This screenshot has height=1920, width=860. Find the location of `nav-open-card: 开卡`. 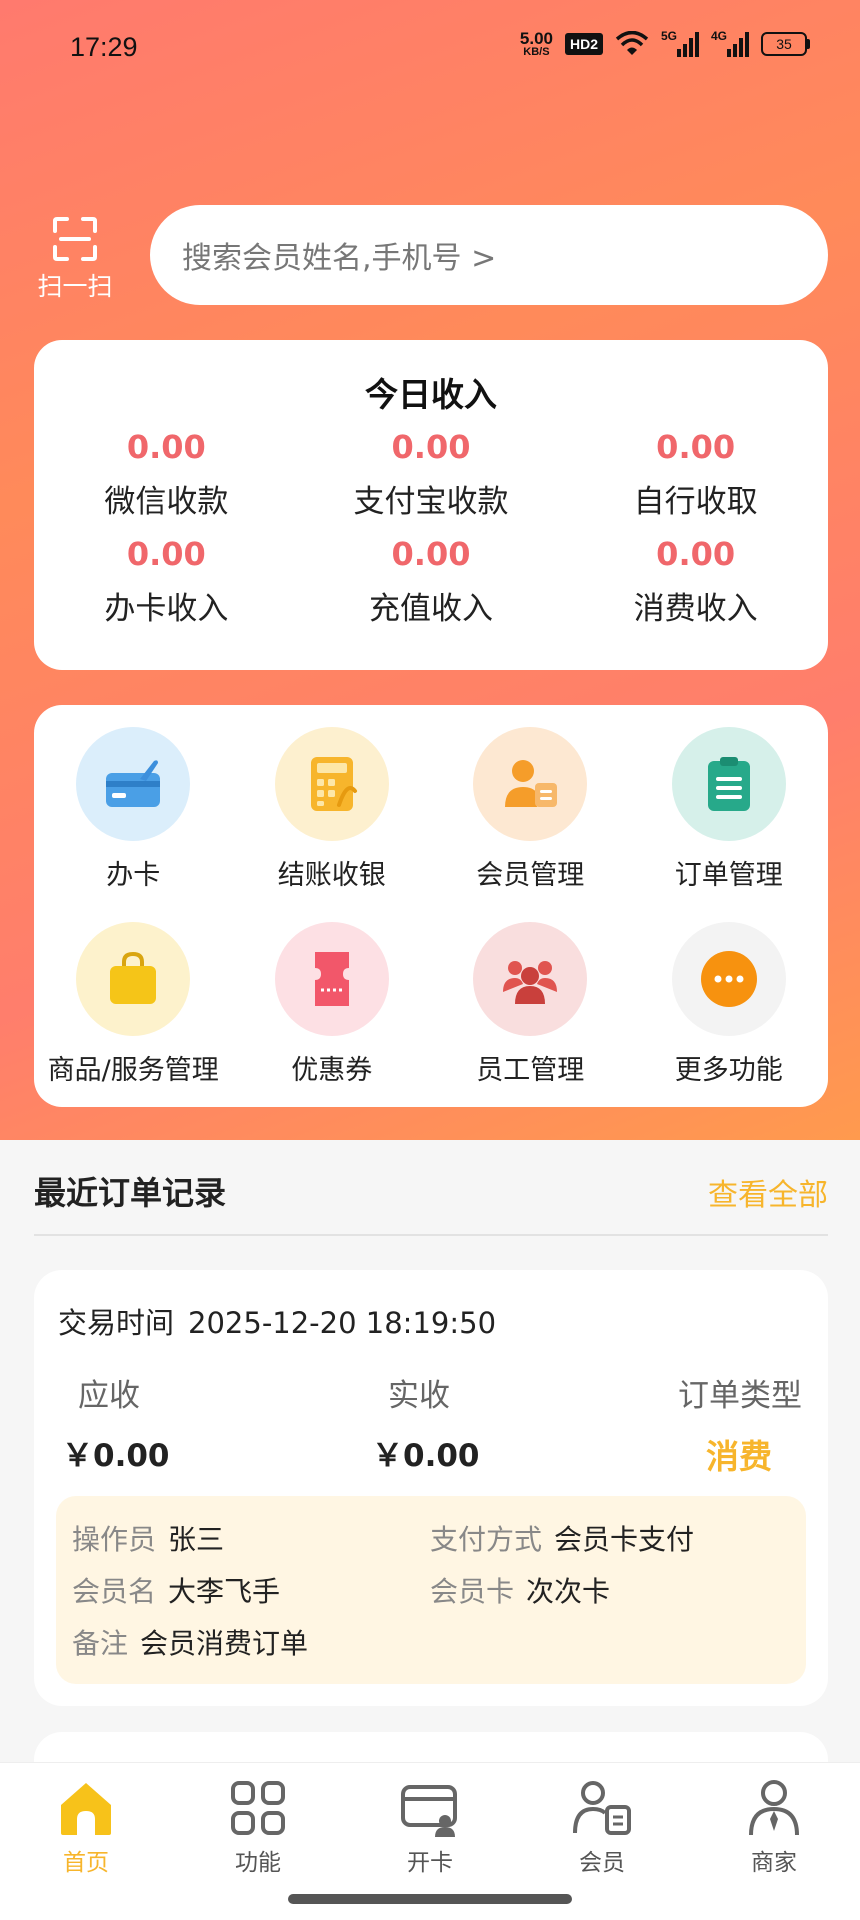

nav-open-card: 开卡 is located at coordinates (430, 1827).